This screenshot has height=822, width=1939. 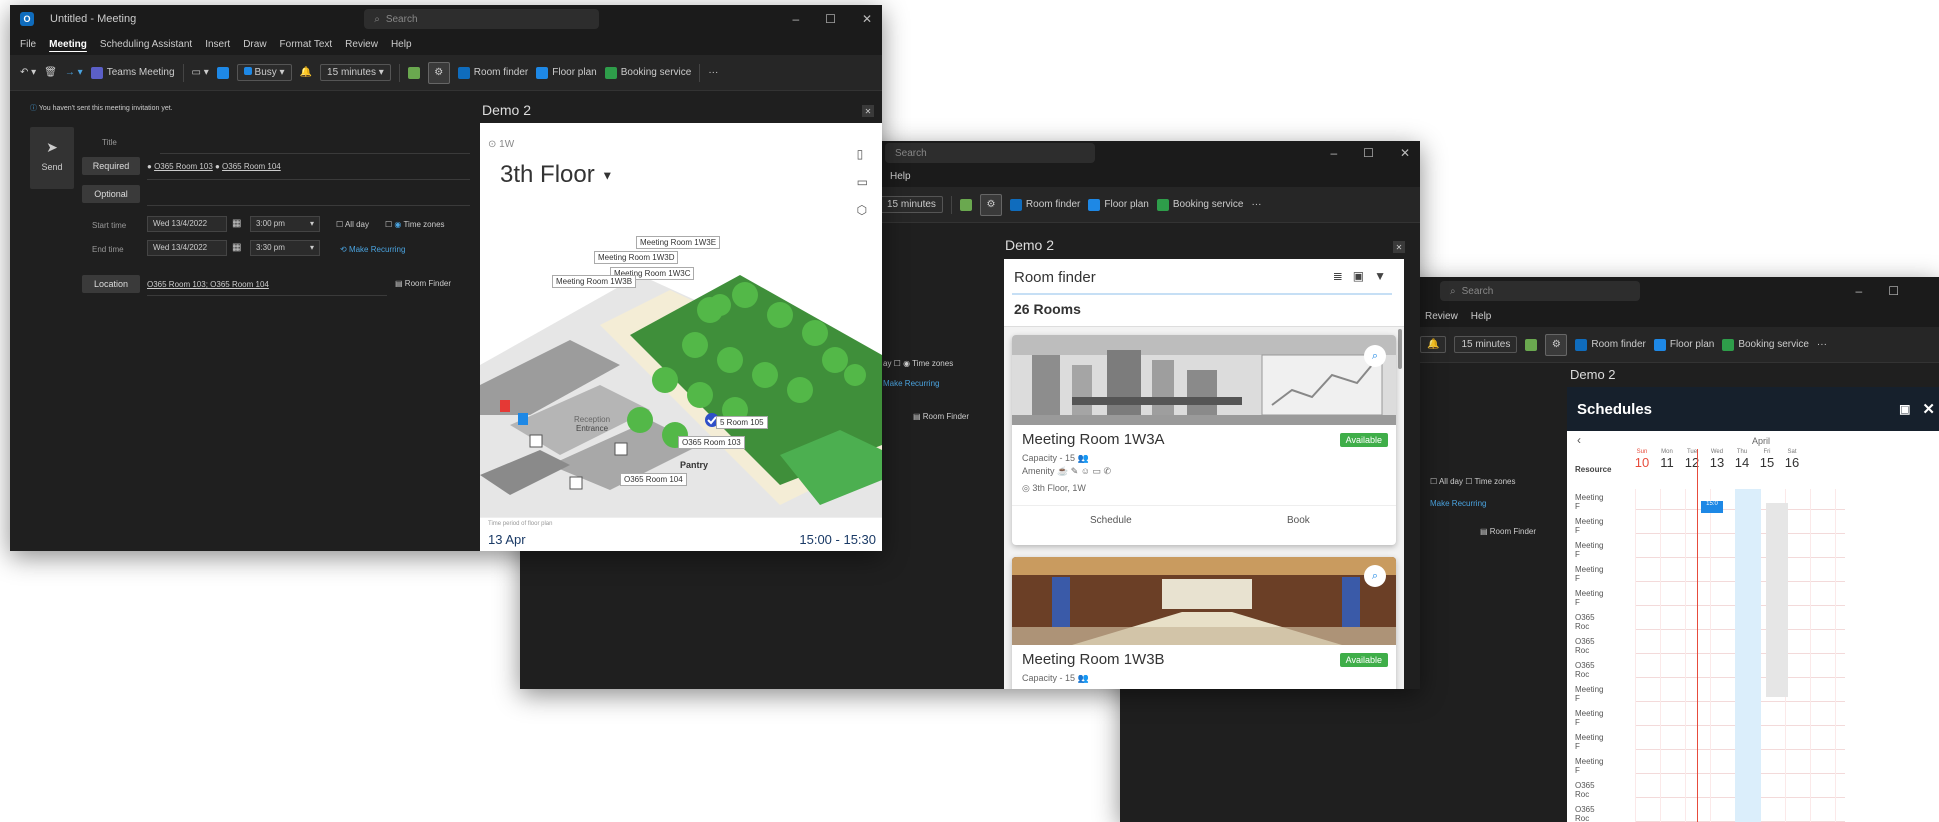 I want to click on end-date-field: Wed 13/4/2022, so click(x=187, y=248).